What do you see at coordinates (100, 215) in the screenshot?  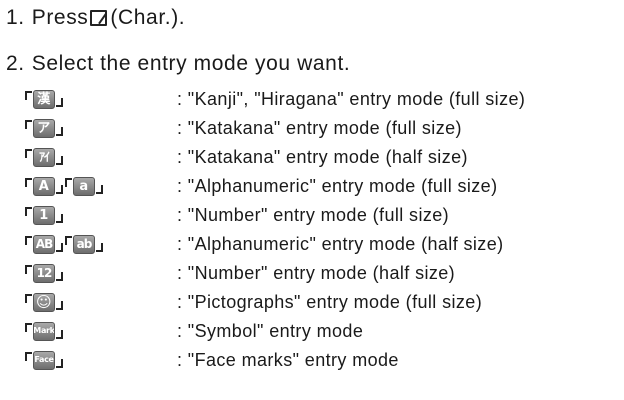 I see `mode-keys: 1` at bounding box center [100, 215].